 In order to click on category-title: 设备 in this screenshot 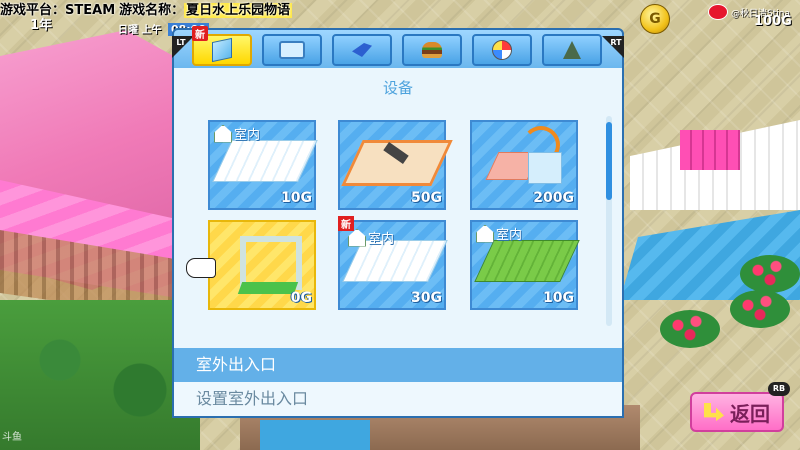, I will do `click(397, 88)`.